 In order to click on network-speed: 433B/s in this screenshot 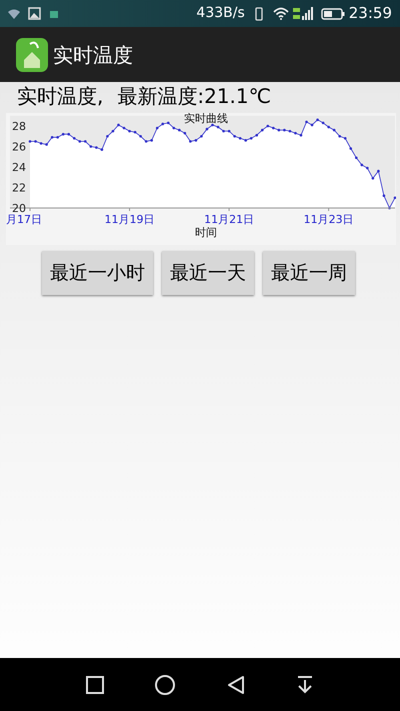, I will do `click(220, 13)`.